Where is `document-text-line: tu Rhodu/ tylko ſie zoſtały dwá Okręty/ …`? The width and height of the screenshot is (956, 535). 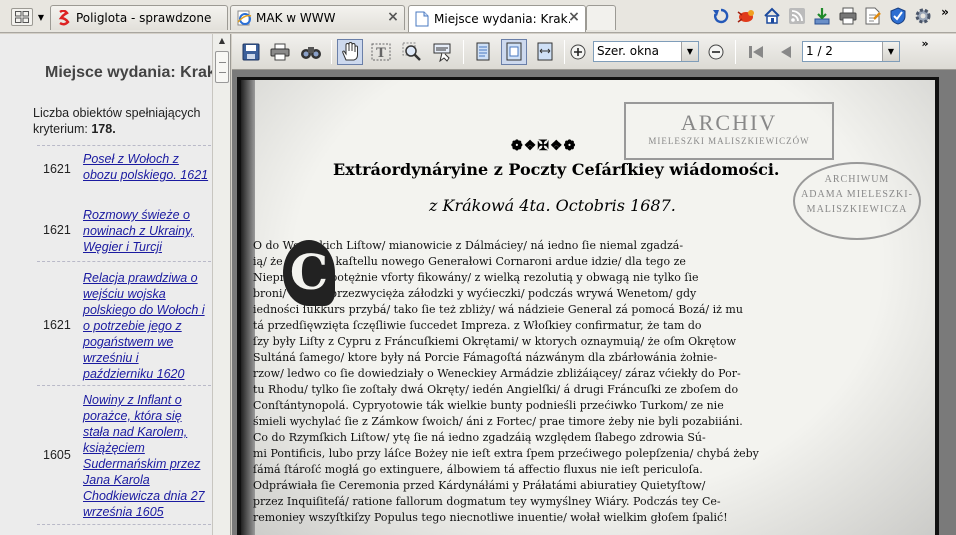
document-text-line: tu Rhodu/ tylko ſie zoſtały dwá Okręty/ … is located at coordinates (496, 389).